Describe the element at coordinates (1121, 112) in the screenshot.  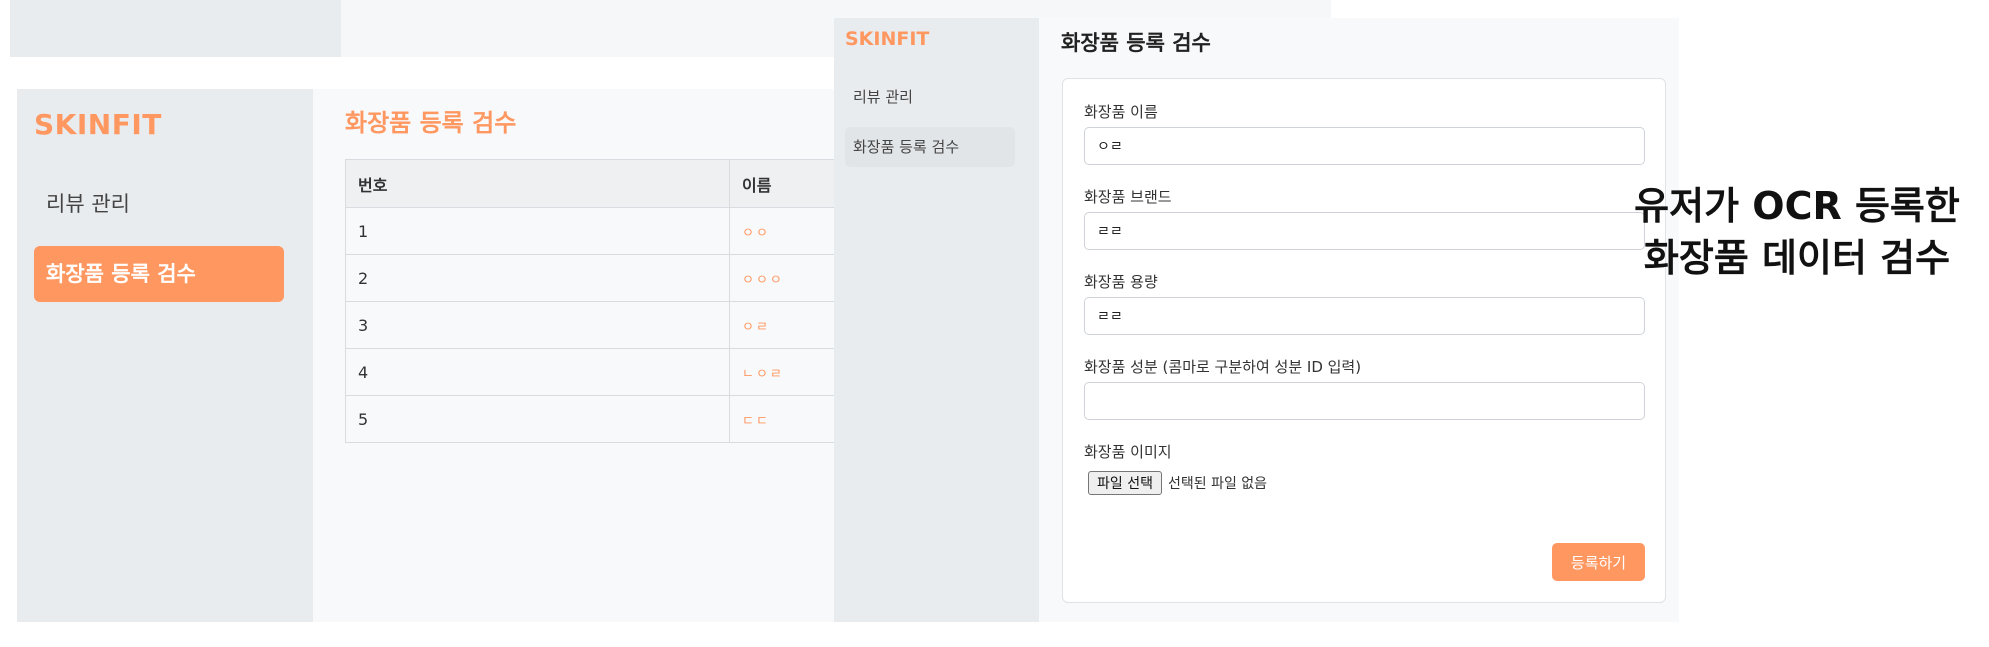
I see `name-label: 화장품 이름` at that location.